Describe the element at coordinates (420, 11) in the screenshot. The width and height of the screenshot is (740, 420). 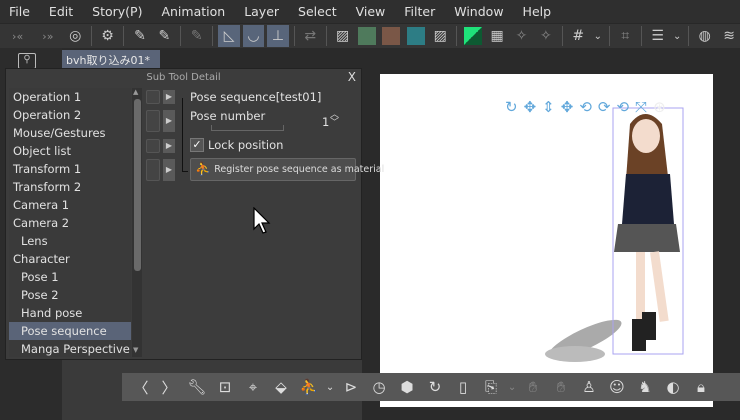
I see `menu-filter: Filter` at that location.